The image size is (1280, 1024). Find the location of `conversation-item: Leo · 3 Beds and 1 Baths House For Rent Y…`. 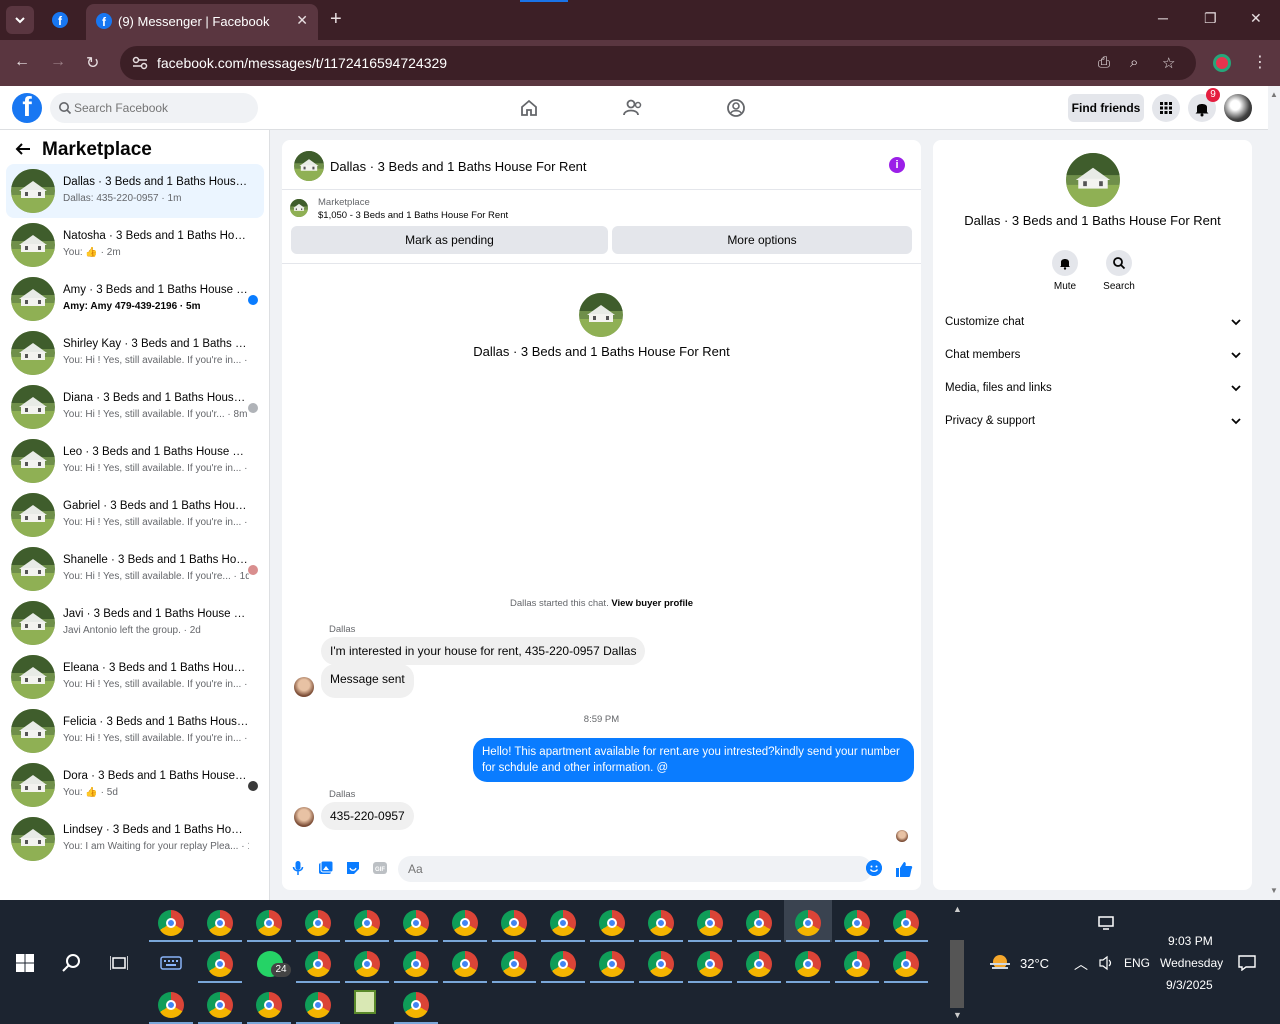

conversation-item: Leo · 3 Beds and 1 Baths House For Rent Y… is located at coordinates (135, 461).